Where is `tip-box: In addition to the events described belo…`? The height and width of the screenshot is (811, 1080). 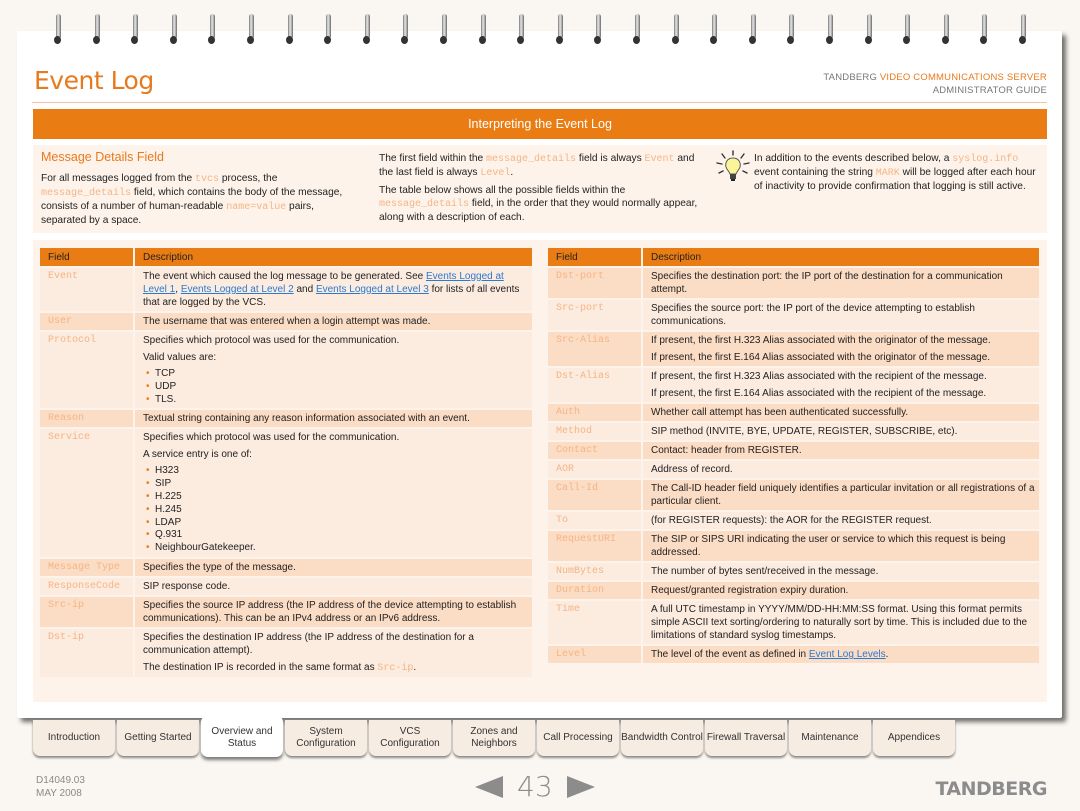
tip-box: In addition to the events described belo… is located at coordinates (878, 171).